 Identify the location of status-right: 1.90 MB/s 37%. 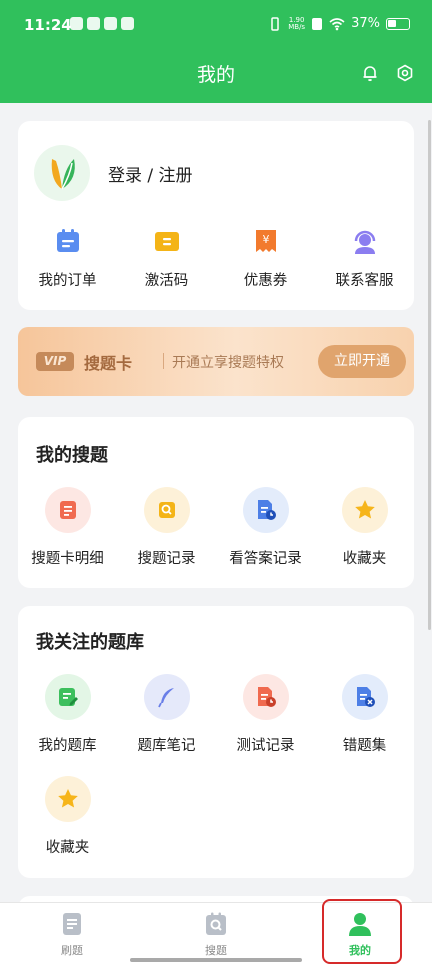
(339, 23).